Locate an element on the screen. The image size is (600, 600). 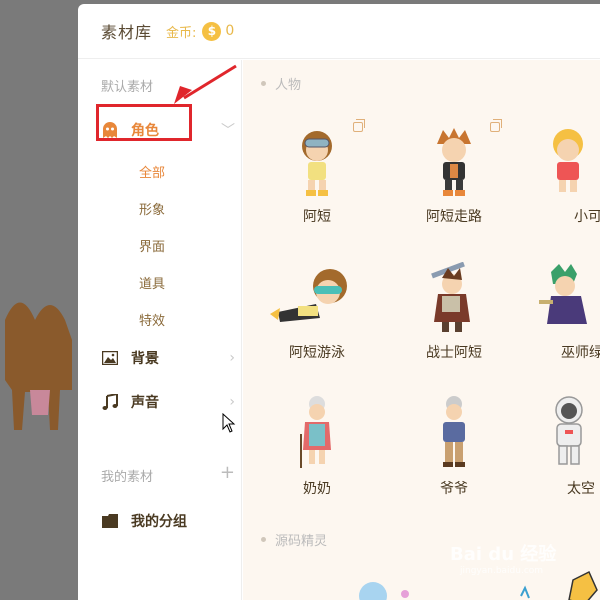
character-card: 阿短游泳 is located at coordinates (317, 314).